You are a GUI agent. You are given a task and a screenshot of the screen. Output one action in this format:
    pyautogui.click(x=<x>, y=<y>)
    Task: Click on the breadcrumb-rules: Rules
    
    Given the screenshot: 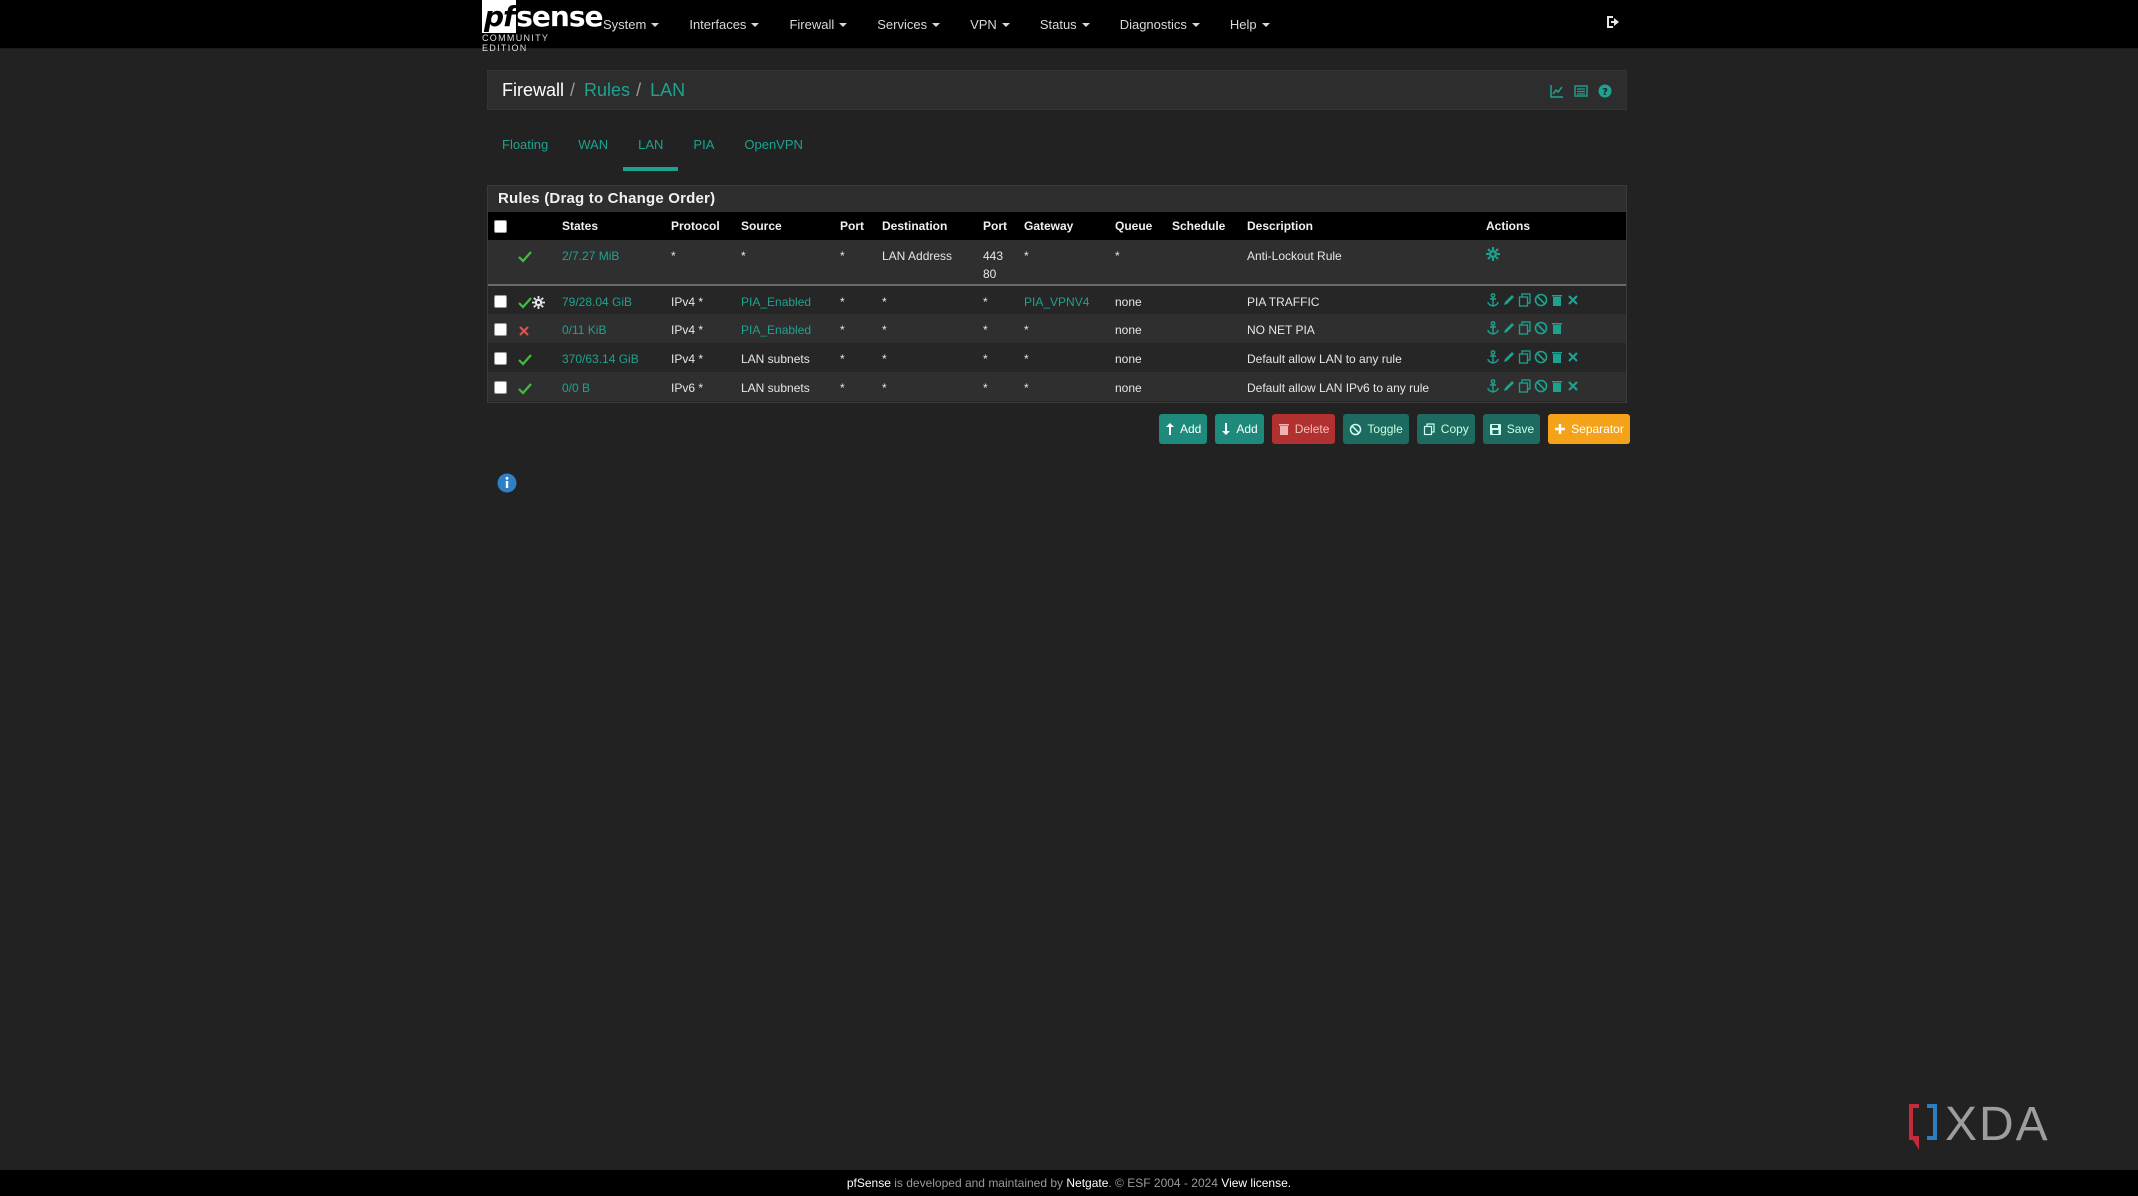 What is the action you would take?
    pyautogui.click(x=607, y=90)
    